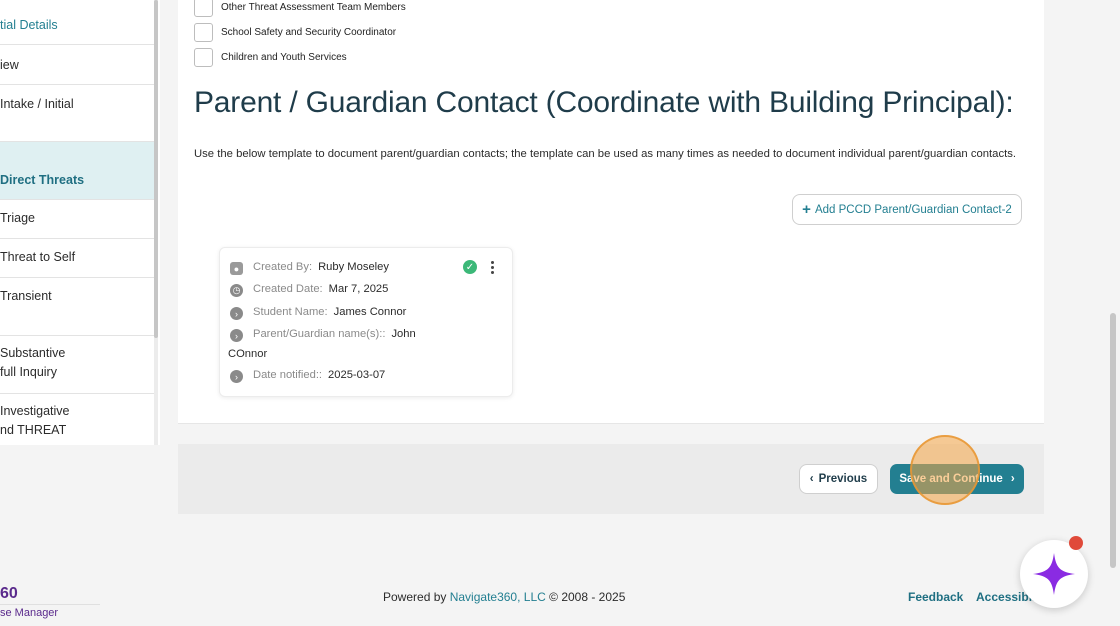  I want to click on created-by-value: Ruby Moseley, so click(353, 267).